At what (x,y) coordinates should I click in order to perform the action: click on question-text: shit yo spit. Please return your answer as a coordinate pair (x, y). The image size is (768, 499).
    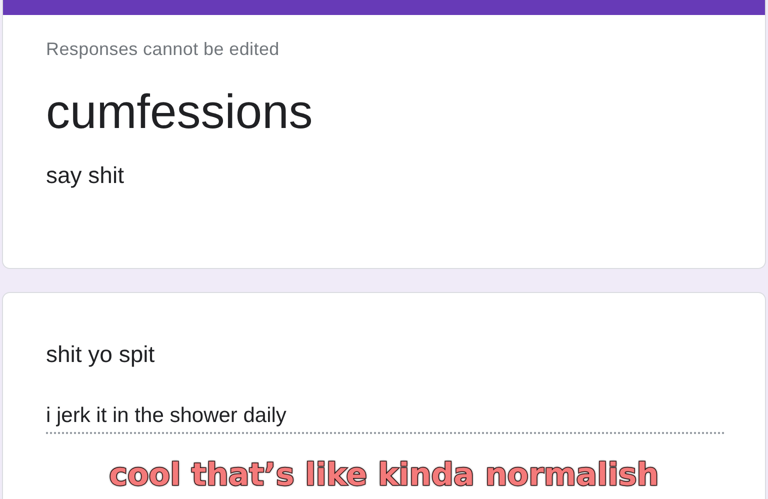
    Looking at the image, I should click on (100, 354).